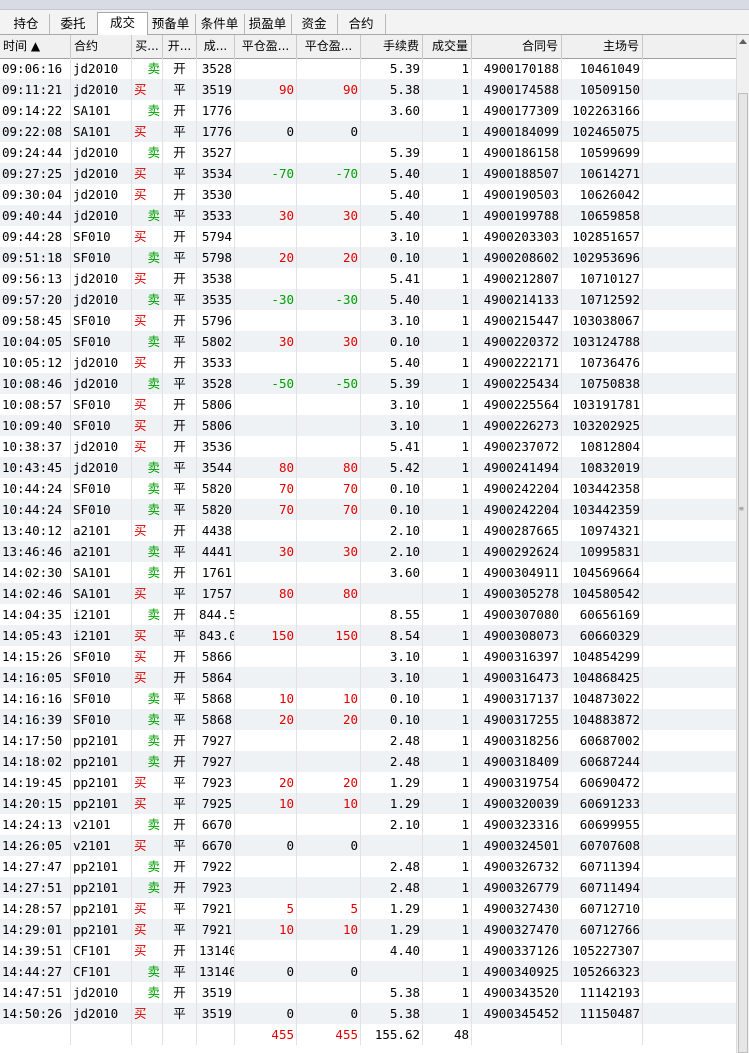  What do you see at coordinates (602, 824) in the screenshot?
I see `col-exchange-no-cell: 60699955` at bounding box center [602, 824].